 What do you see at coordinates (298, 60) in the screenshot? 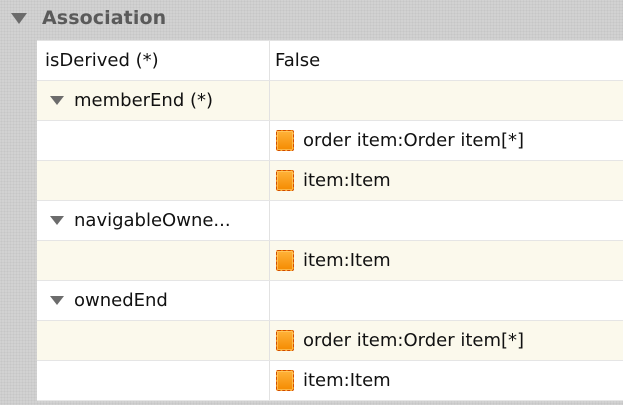
I see `property-value: False` at bounding box center [298, 60].